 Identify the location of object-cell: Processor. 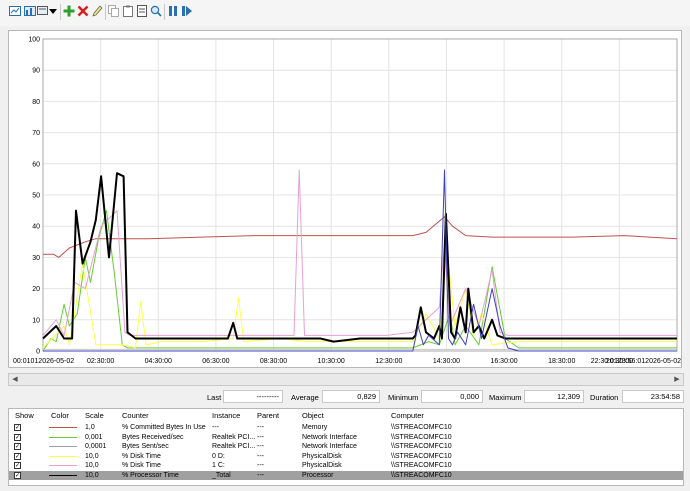
(318, 475).